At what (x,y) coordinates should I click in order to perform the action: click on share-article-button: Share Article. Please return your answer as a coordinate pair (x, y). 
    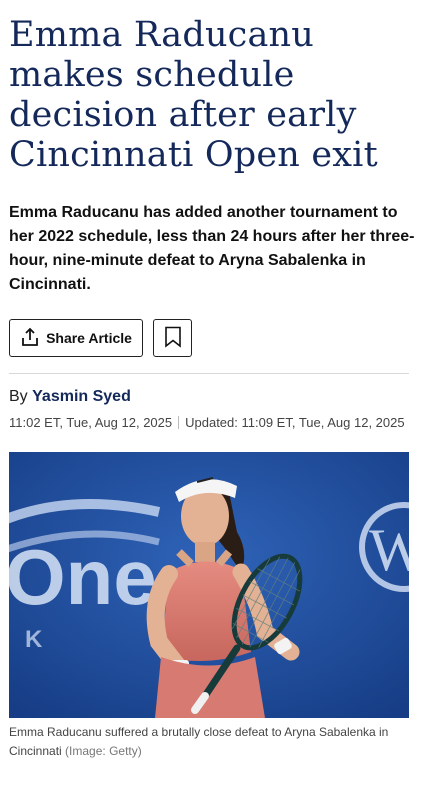
    Looking at the image, I should click on (76, 338).